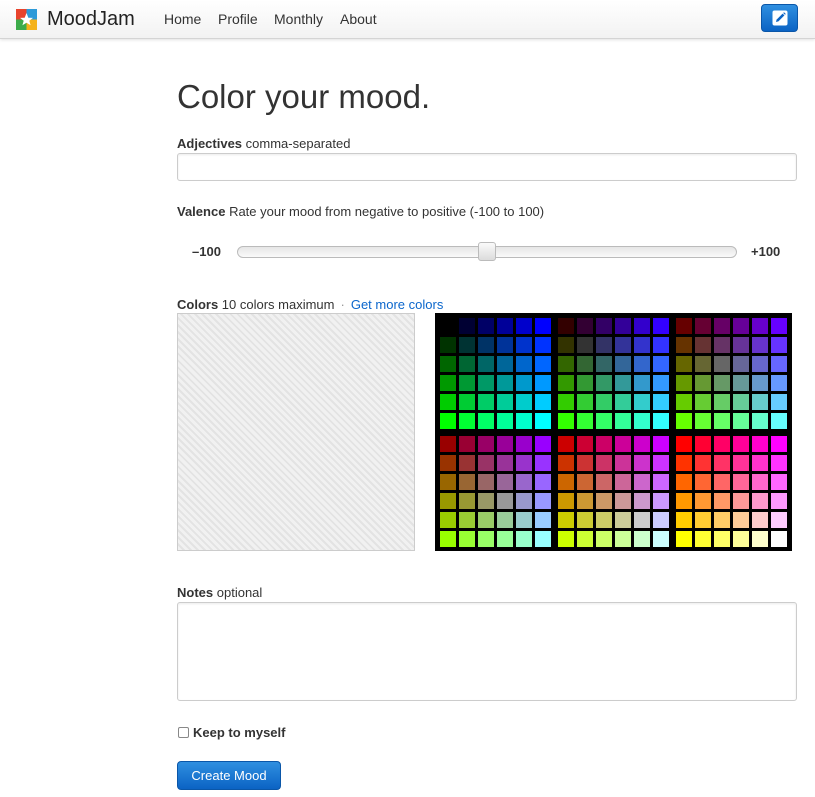 The width and height of the screenshot is (815, 797). What do you see at coordinates (238, 19) in the screenshot?
I see `nav-profile: Profile` at bounding box center [238, 19].